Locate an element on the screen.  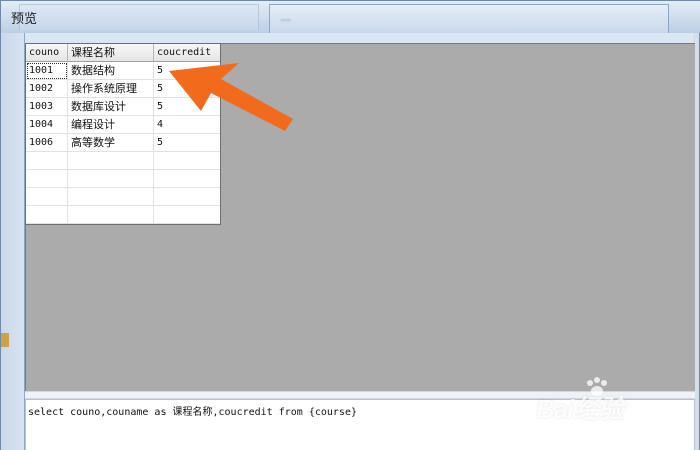
arrow-shape is located at coordinates (231, 97).